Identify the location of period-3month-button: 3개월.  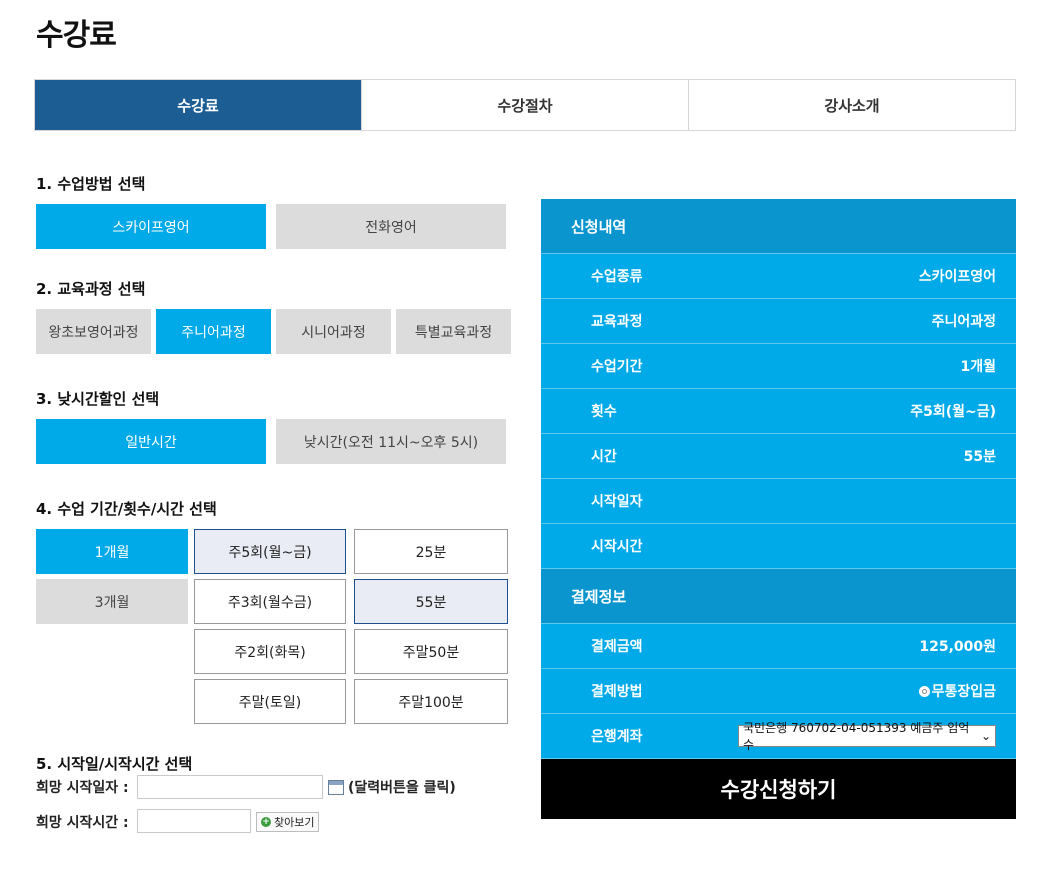
(112, 601).